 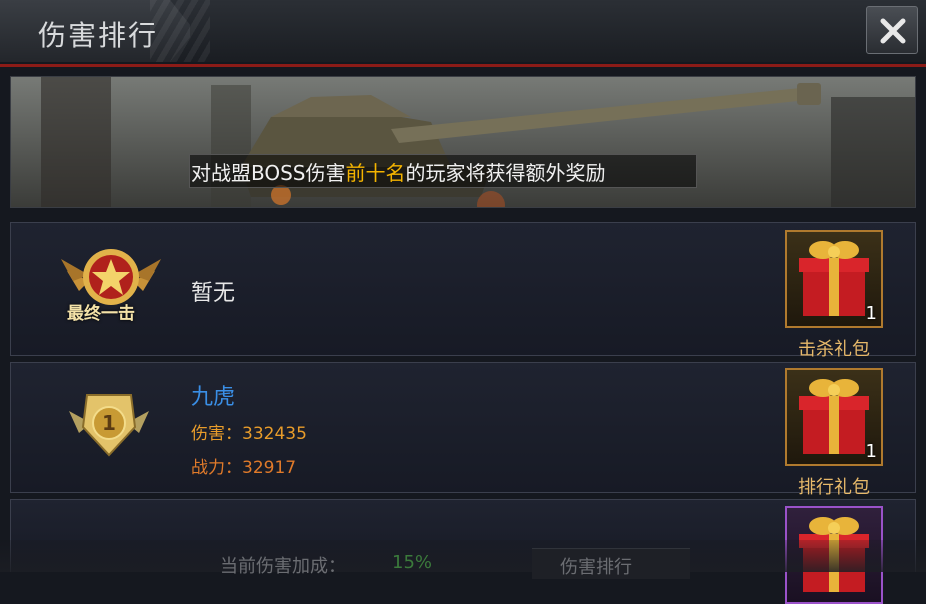 I want to click on close-button, so click(x=892, y=30).